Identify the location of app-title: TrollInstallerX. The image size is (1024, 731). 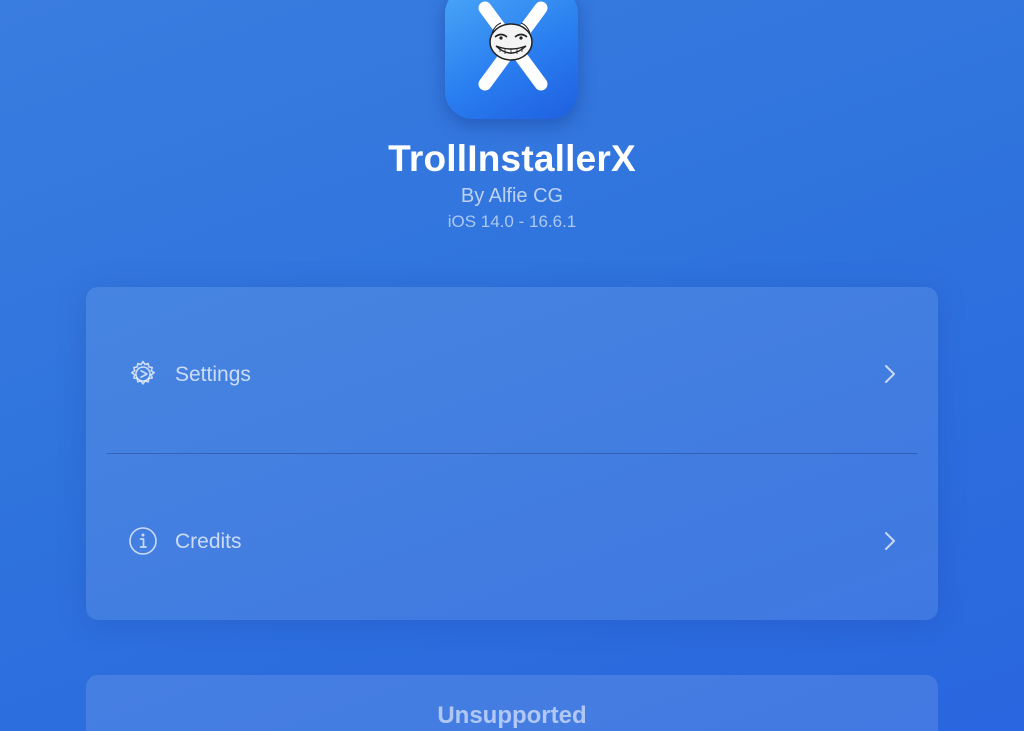
(512, 158).